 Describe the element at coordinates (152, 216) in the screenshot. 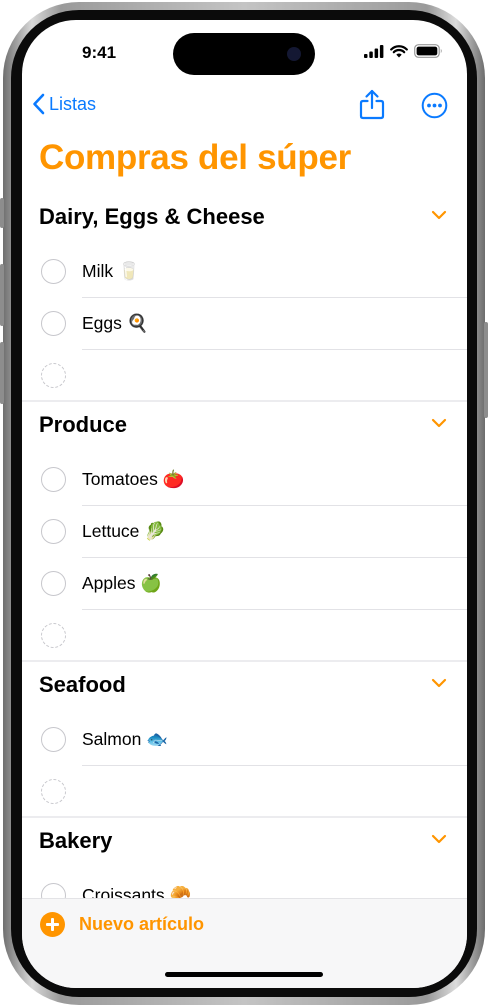

I see `section-title: Dairy, Eggs & Cheese` at that location.